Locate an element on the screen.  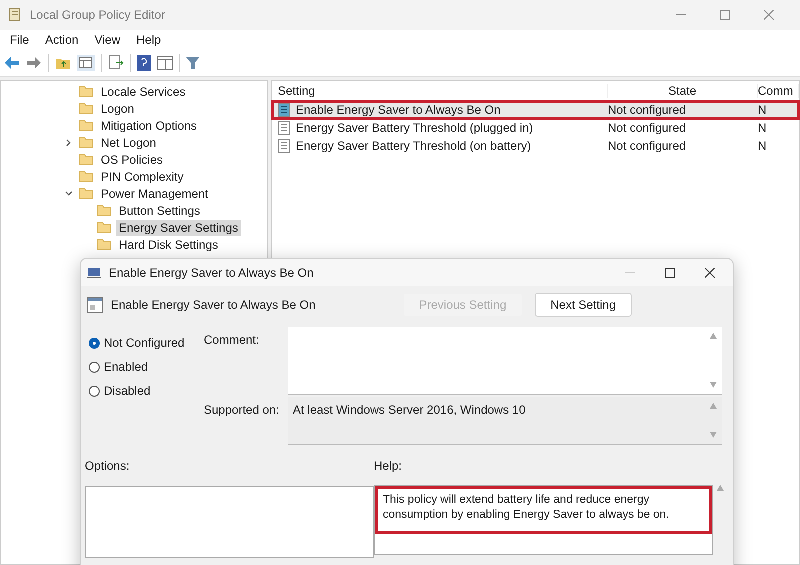
window-title: Local Group Policy Editor is located at coordinates (98, 15).